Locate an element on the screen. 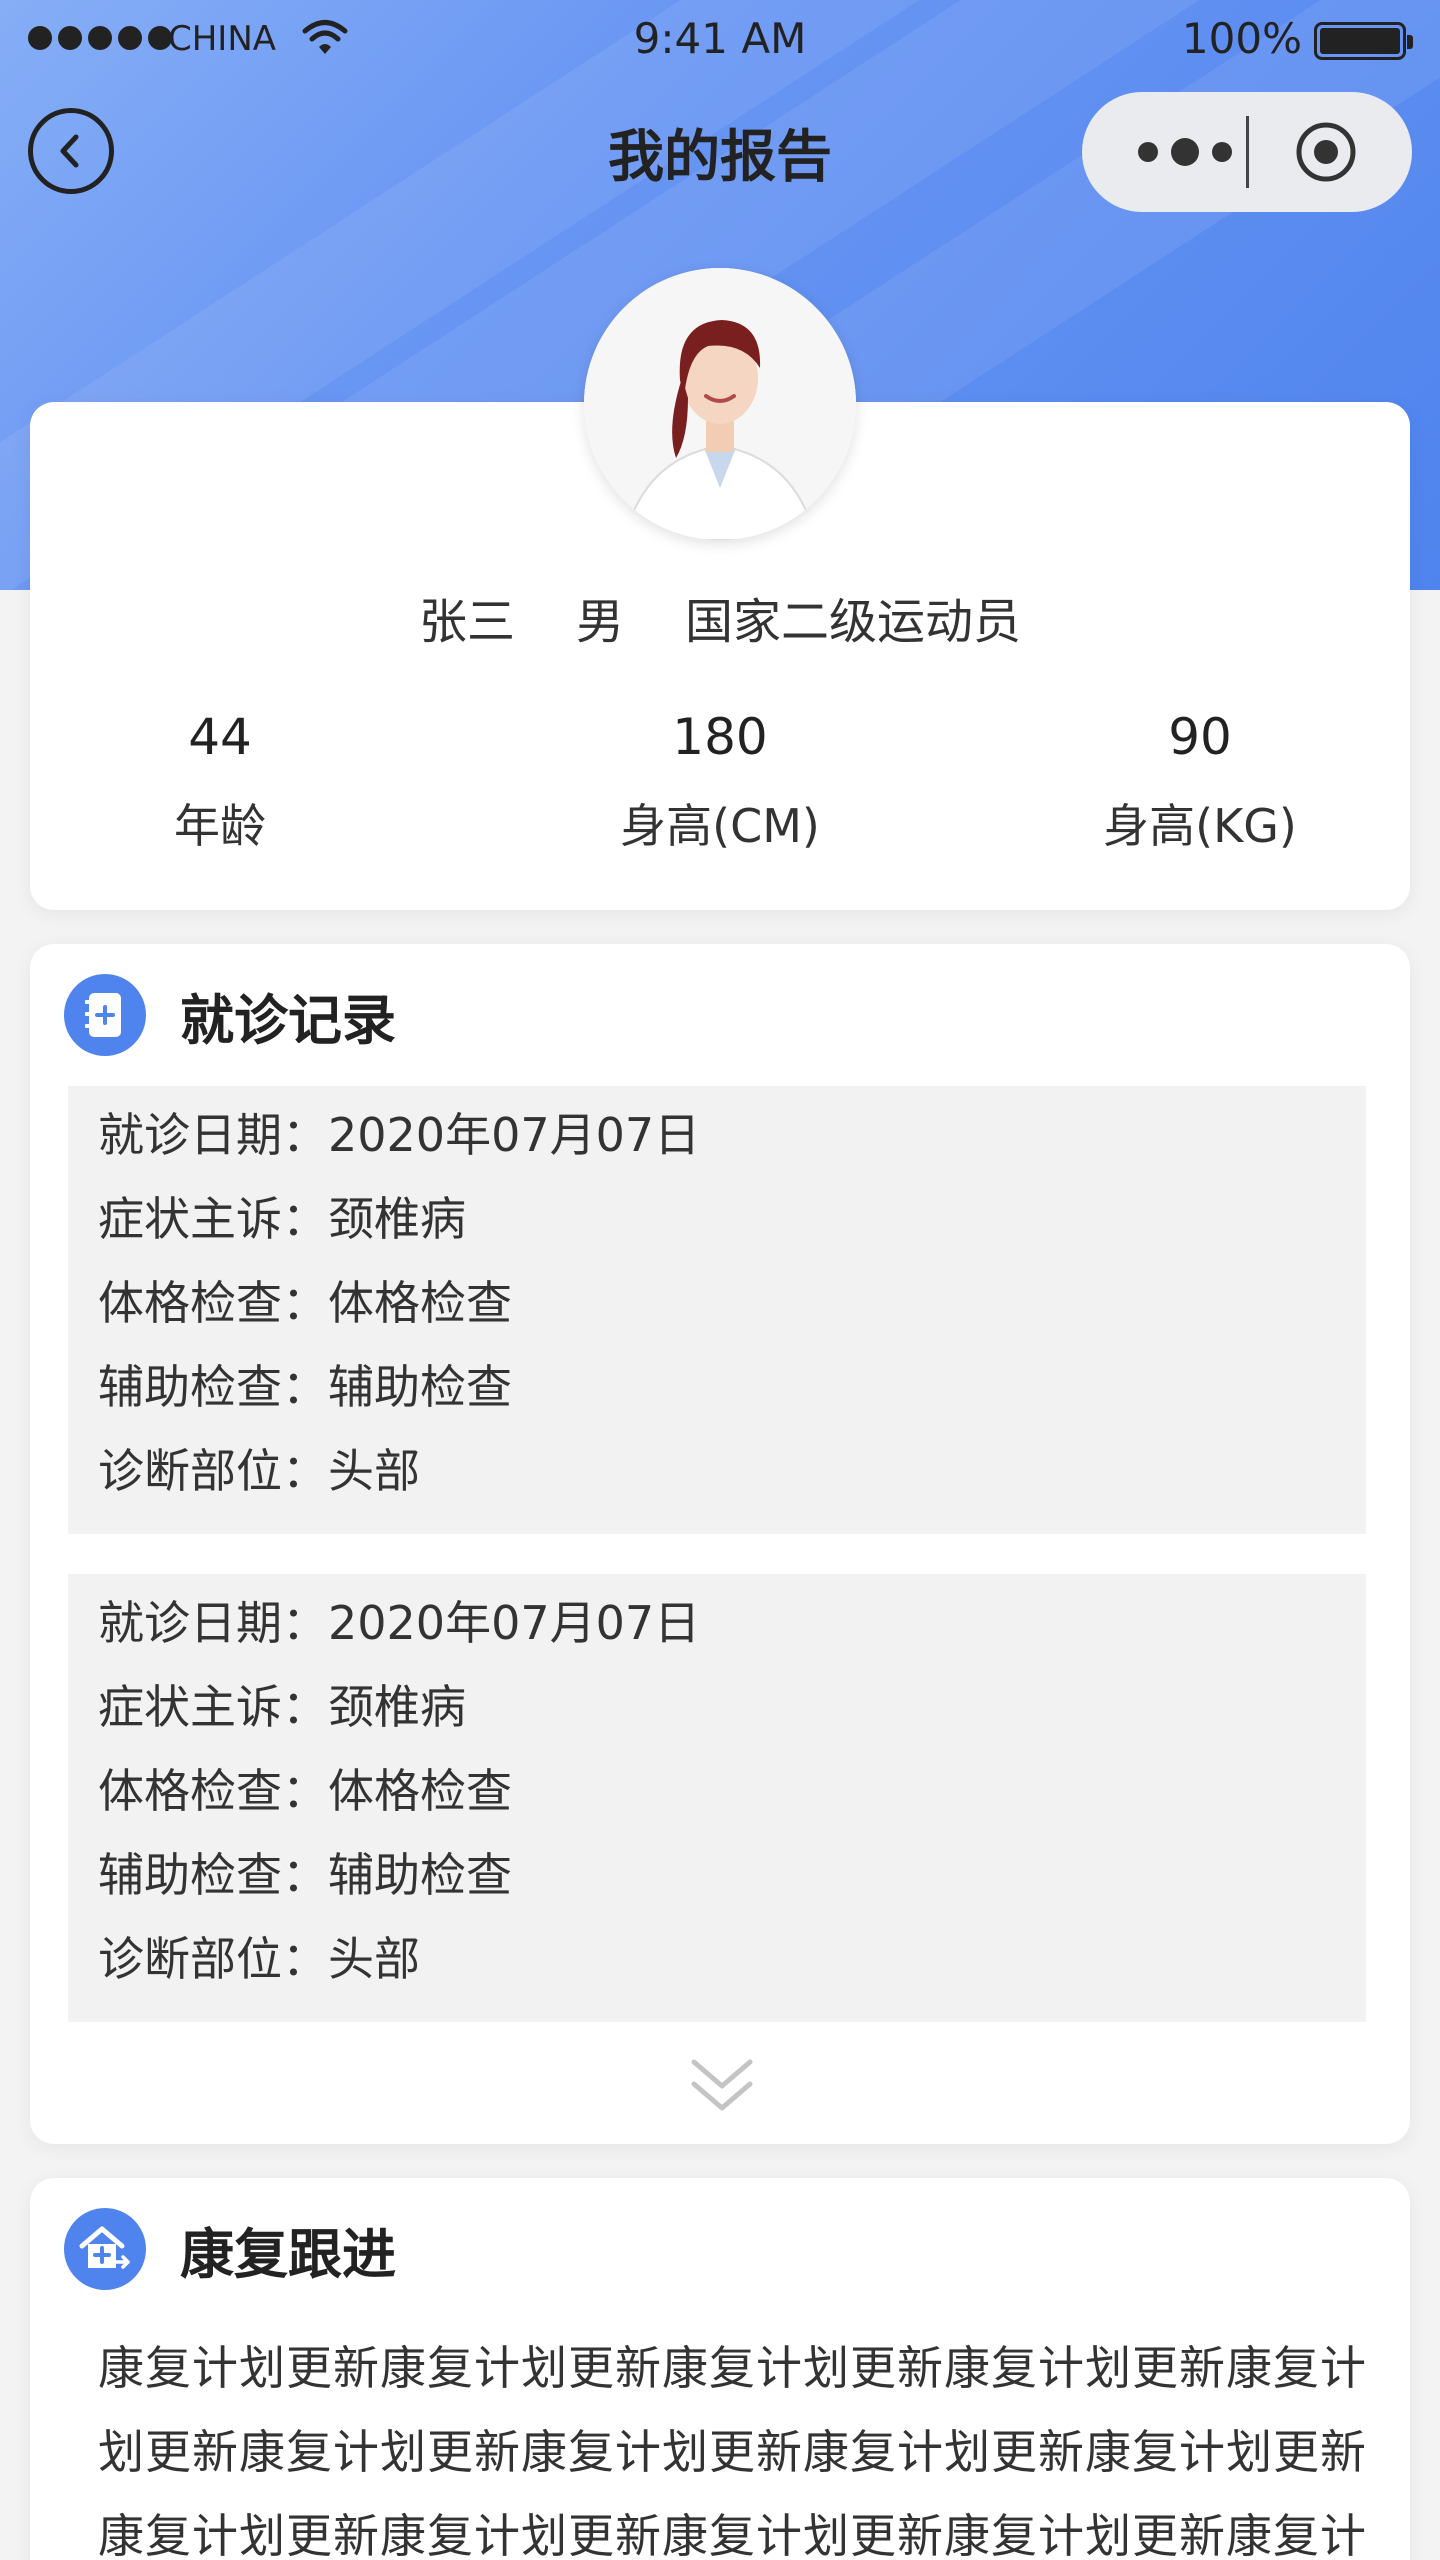  double-chevron-down-icon is located at coordinates (722, 2086).